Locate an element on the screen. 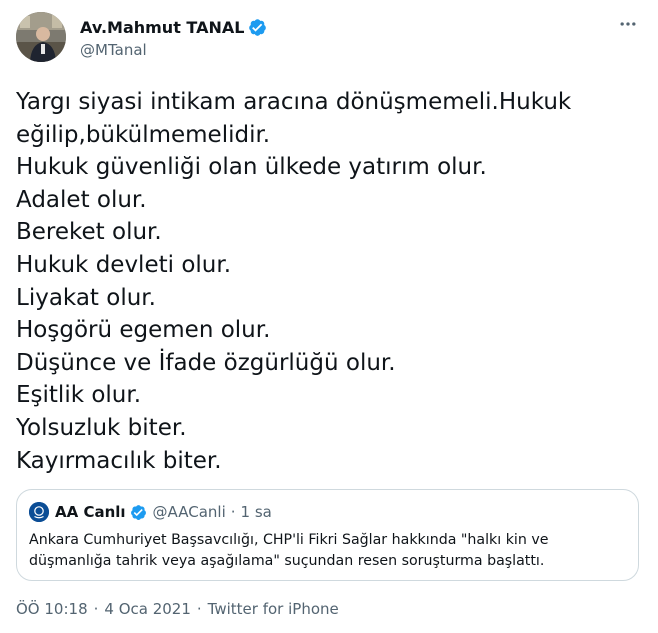 The width and height of the screenshot is (658, 633). tweet-header: Av.Mahmut TANAL @MTanal is located at coordinates (329, 37).